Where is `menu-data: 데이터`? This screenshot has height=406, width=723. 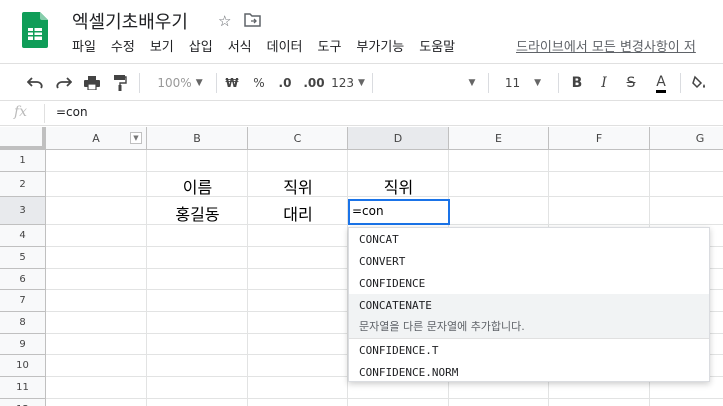
menu-data: 데이터 is located at coordinates (285, 48).